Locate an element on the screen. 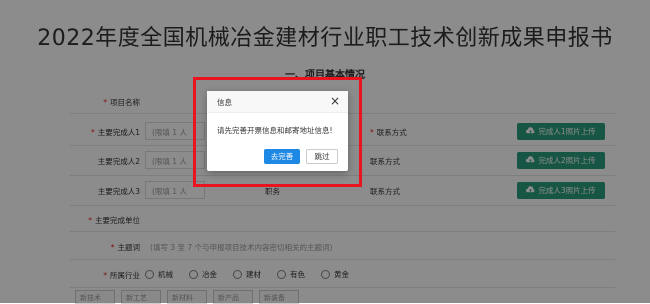  info-dialog: 信息 × 请先完善开票信息和邮寄地址信息! 去完善 跳过 is located at coordinates (277, 131).